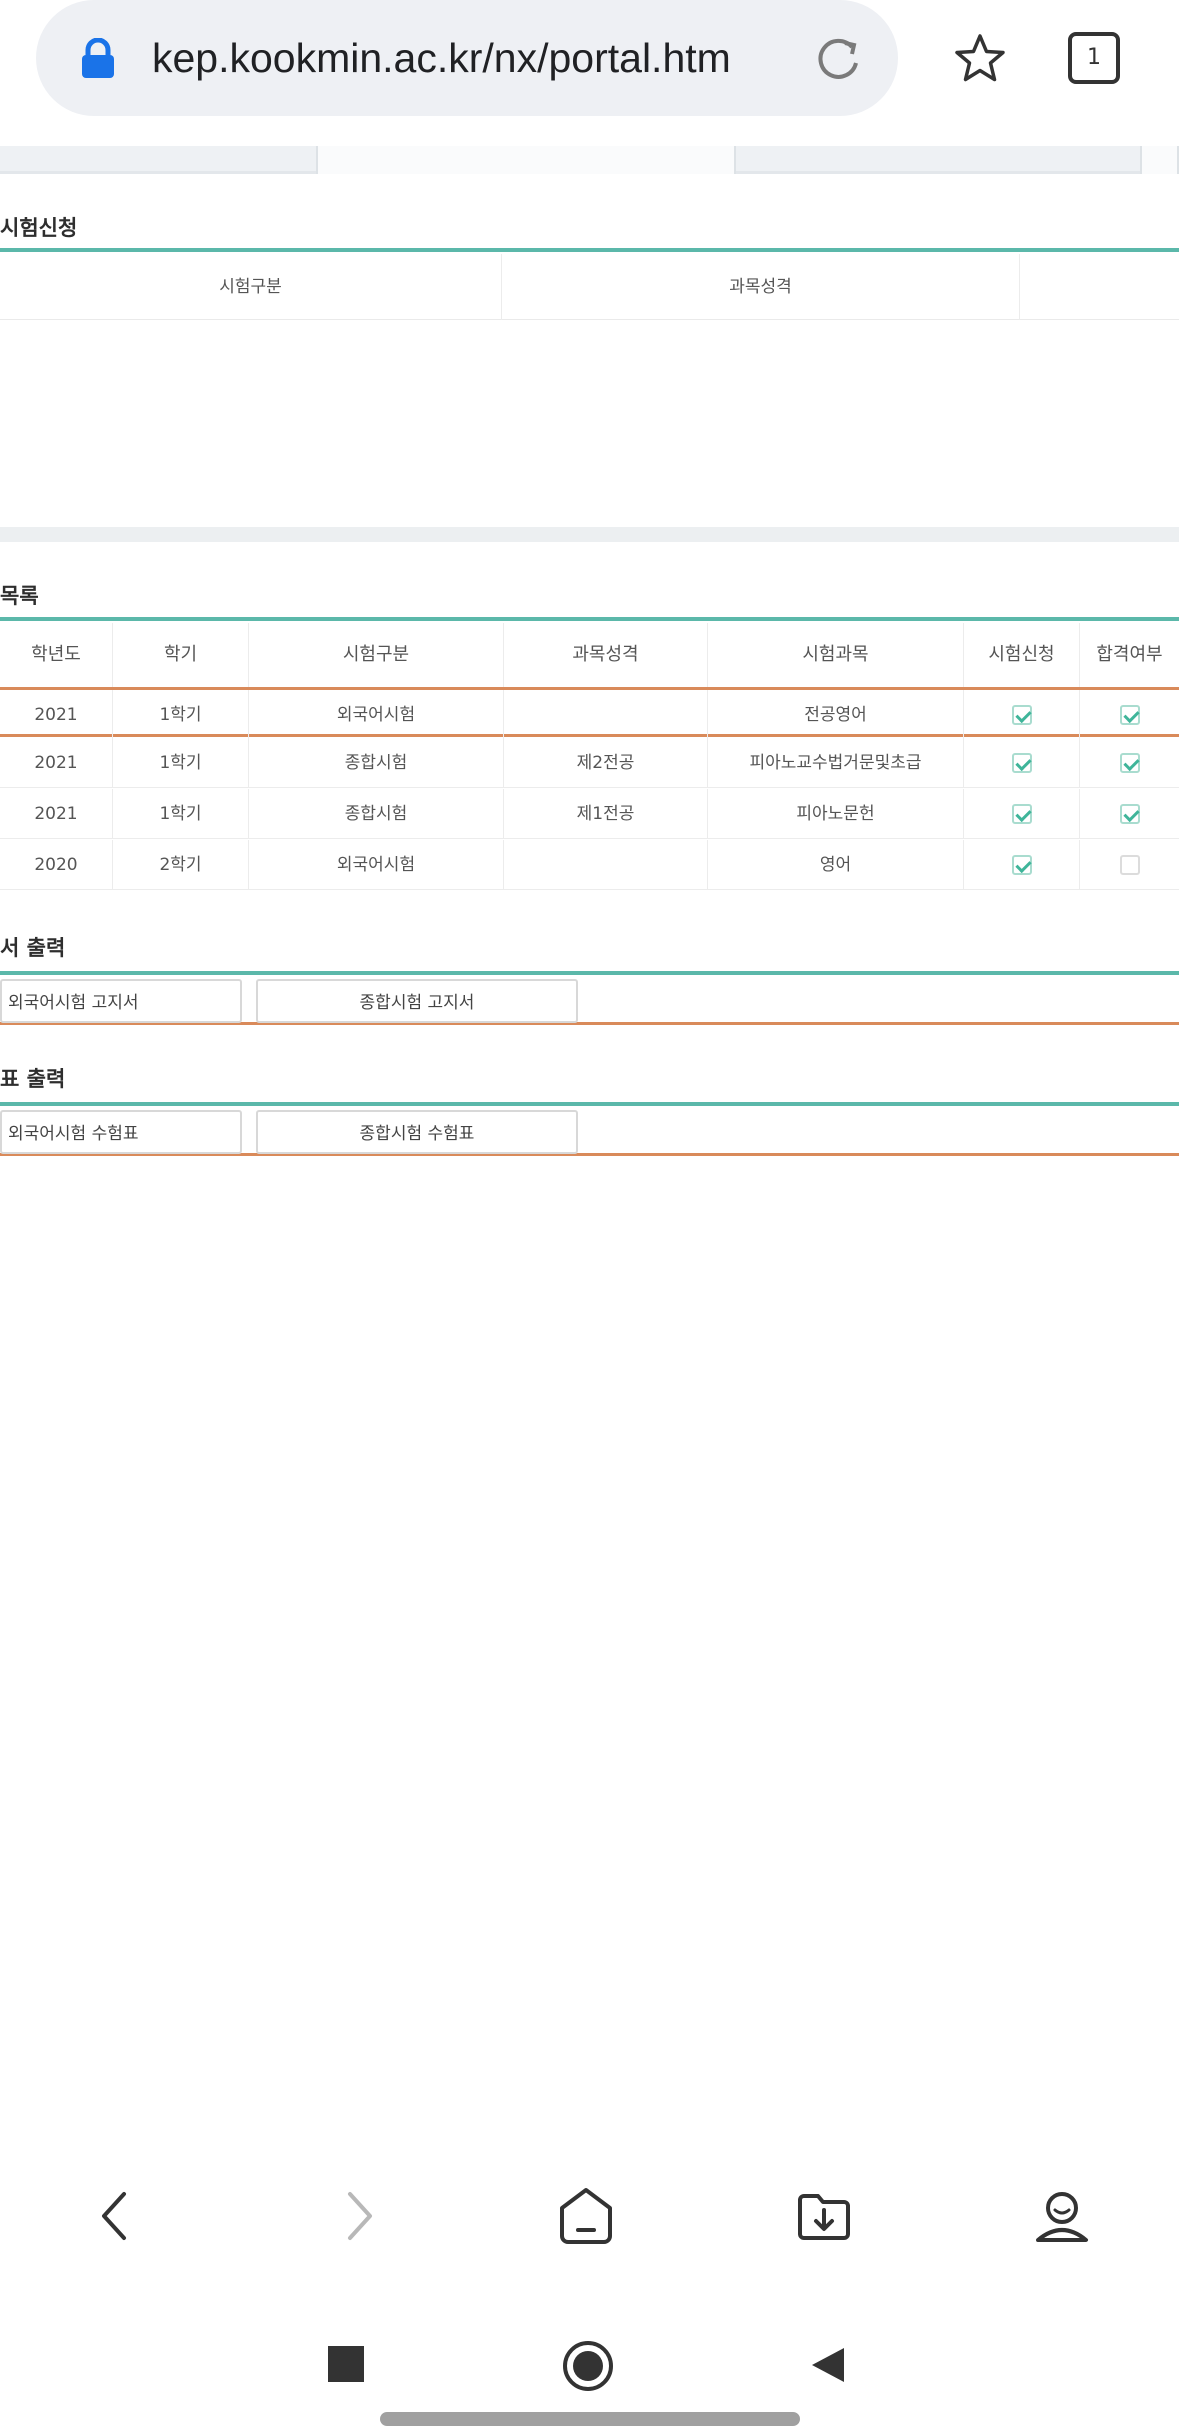  What do you see at coordinates (98, 58) in the screenshot?
I see `lock-icon` at bounding box center [98, 58].